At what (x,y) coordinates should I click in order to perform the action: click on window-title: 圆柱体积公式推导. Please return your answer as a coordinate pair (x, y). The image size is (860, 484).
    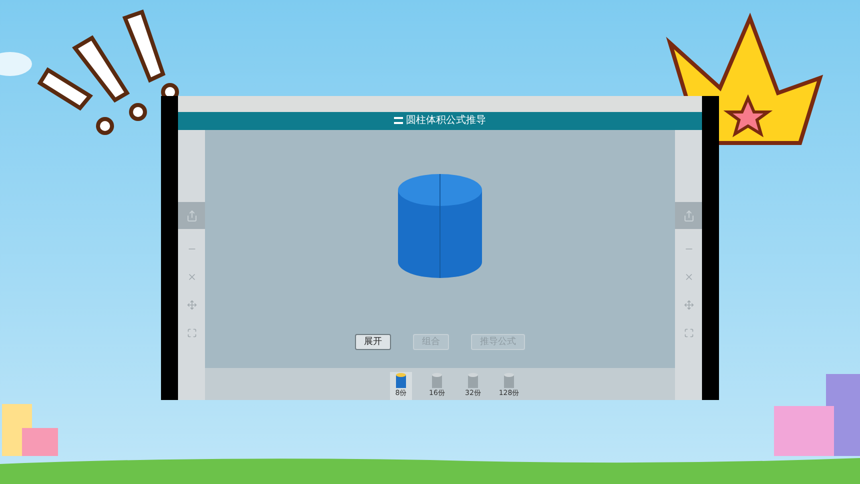
    Looking at the image, I should click on (446, 121).